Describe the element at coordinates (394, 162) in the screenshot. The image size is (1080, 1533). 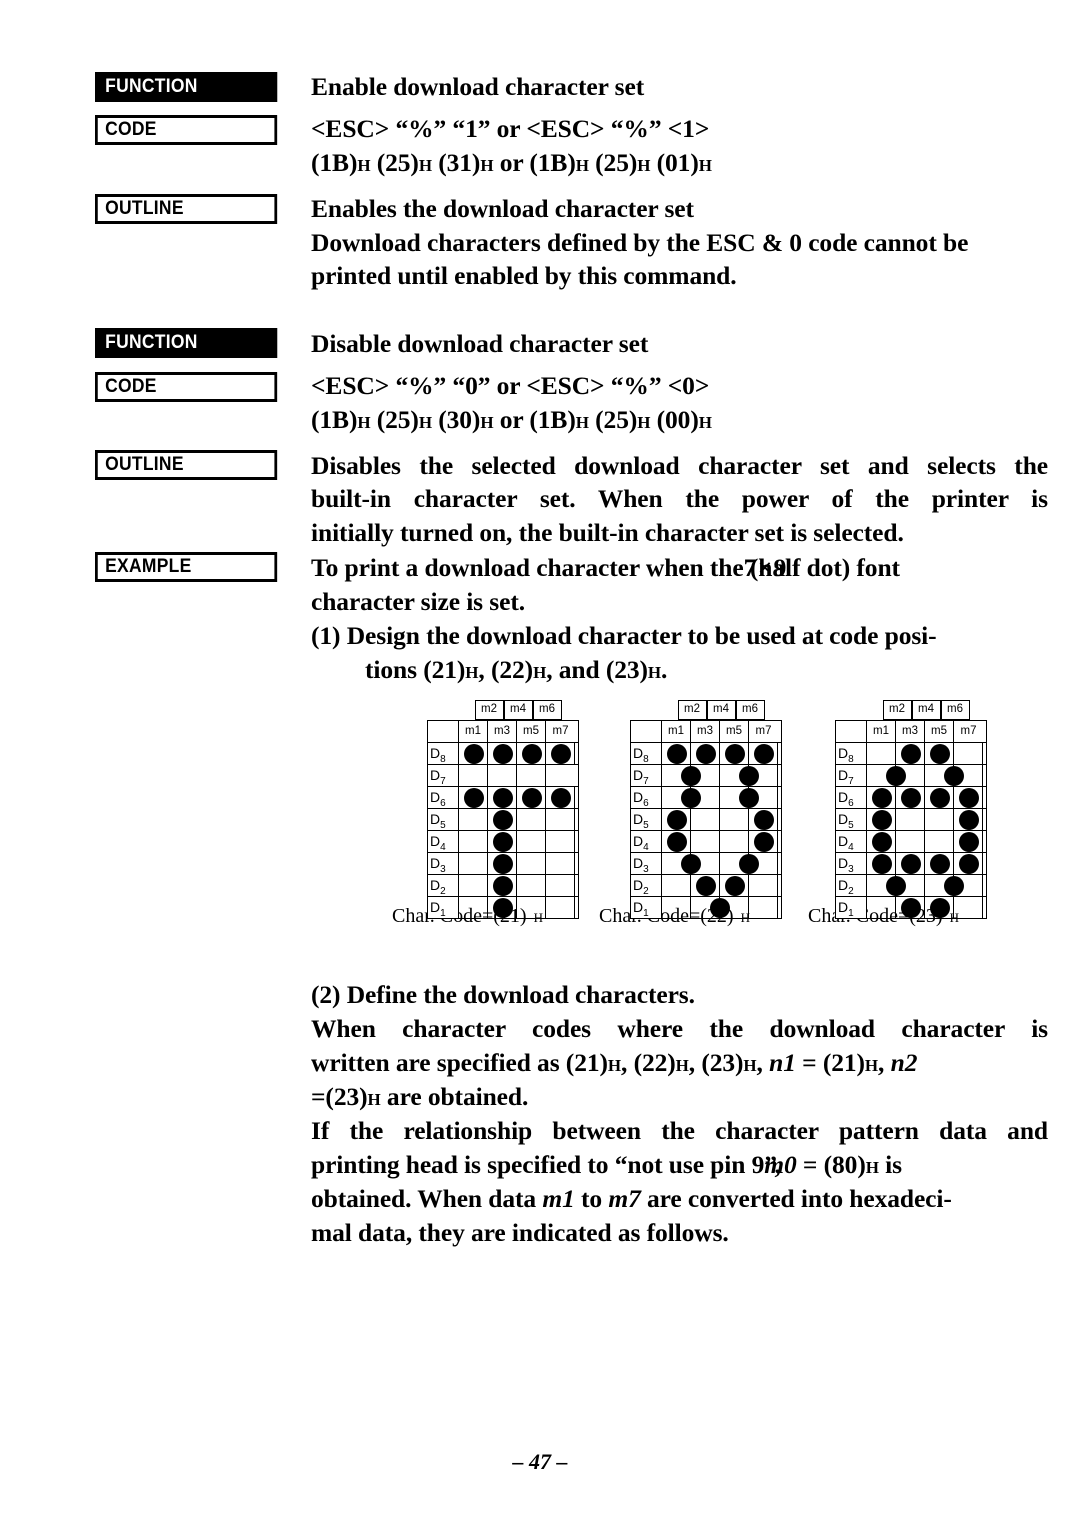
I see `hex-part: (25)` at that location.